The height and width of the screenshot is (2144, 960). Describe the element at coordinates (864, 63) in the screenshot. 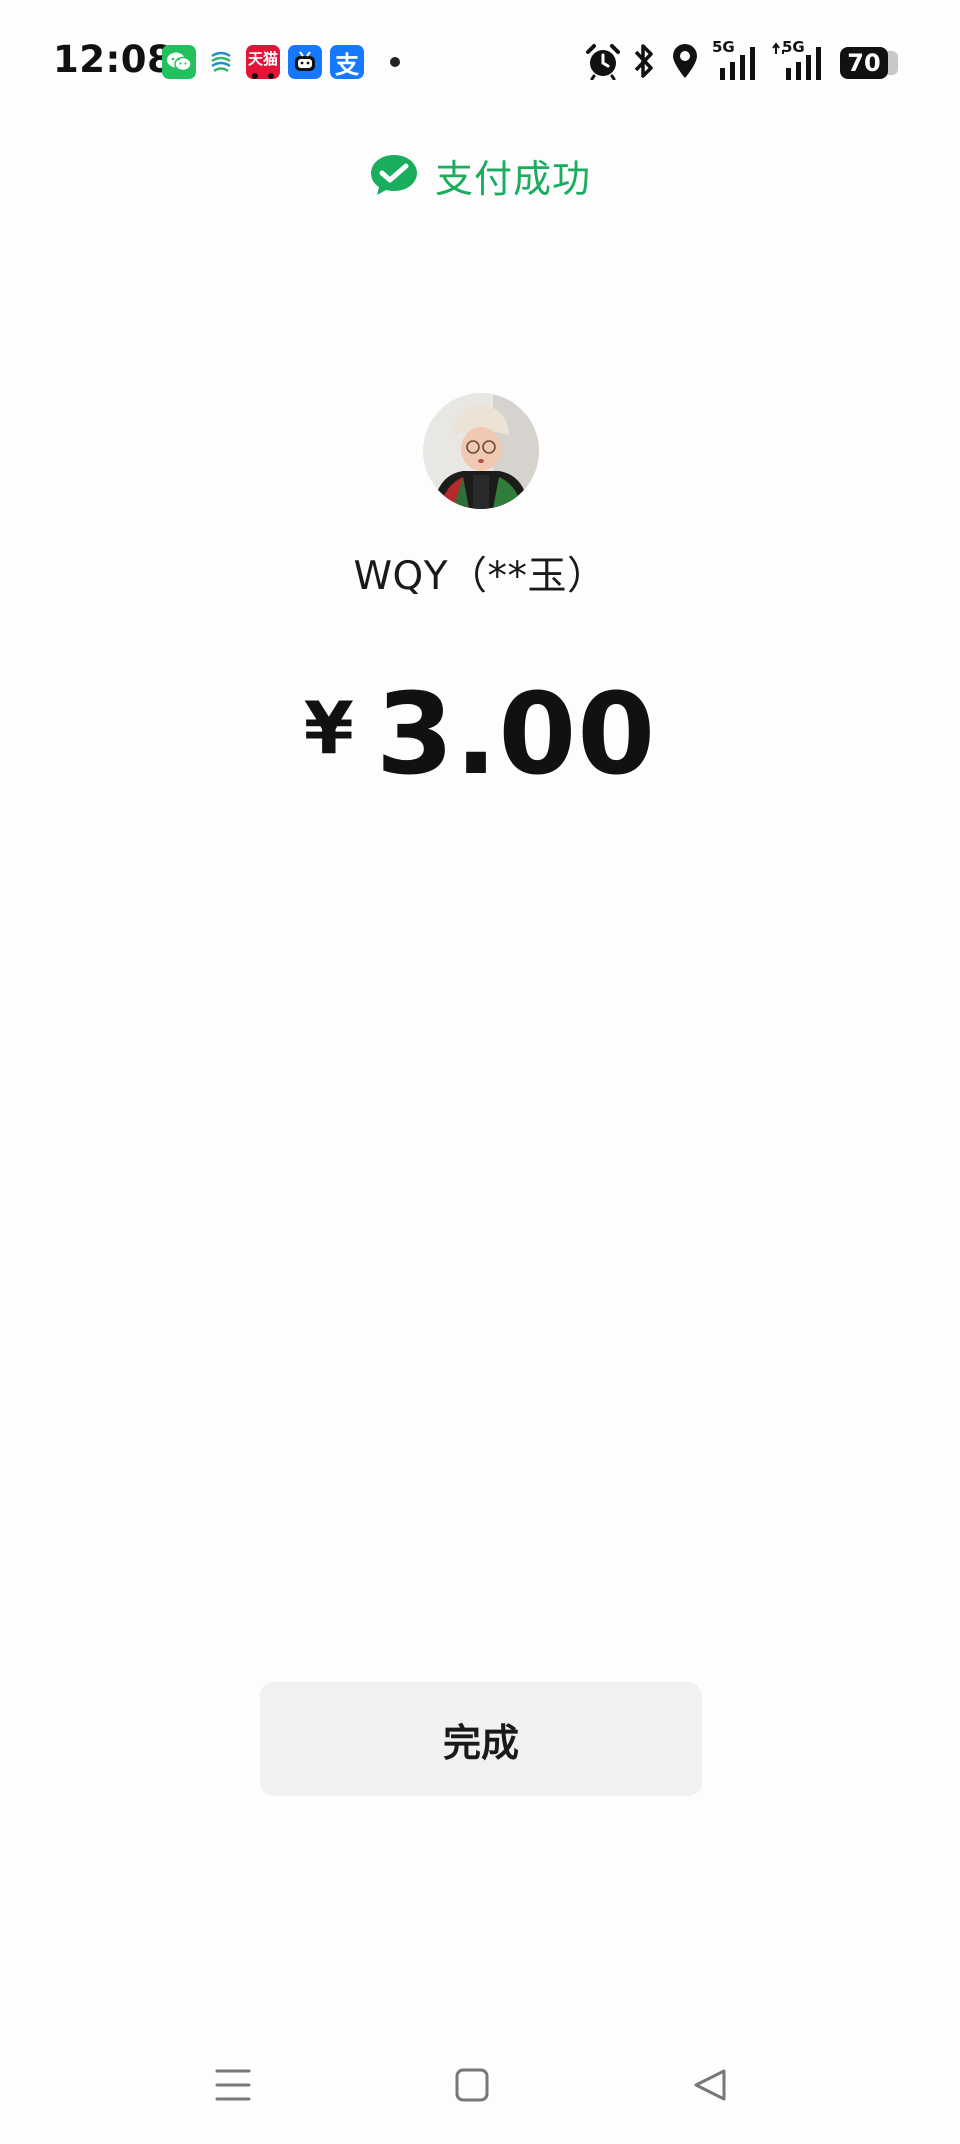

I see `battery-level: 70` at that location.